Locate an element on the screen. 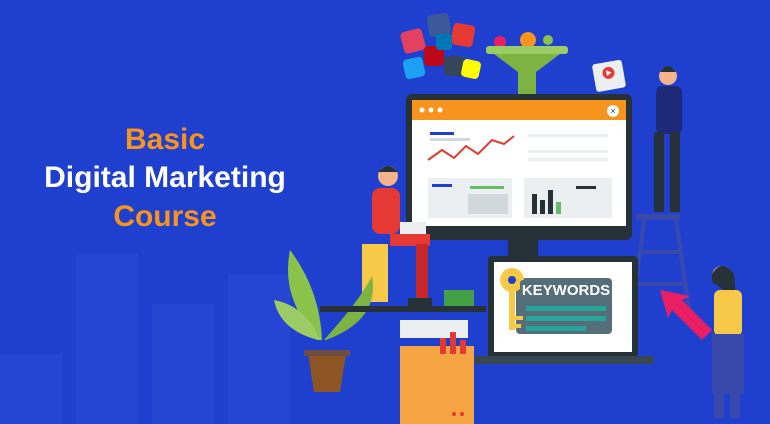 The image size is (770, 424). plant-icon is located at coordinates (324, 321).